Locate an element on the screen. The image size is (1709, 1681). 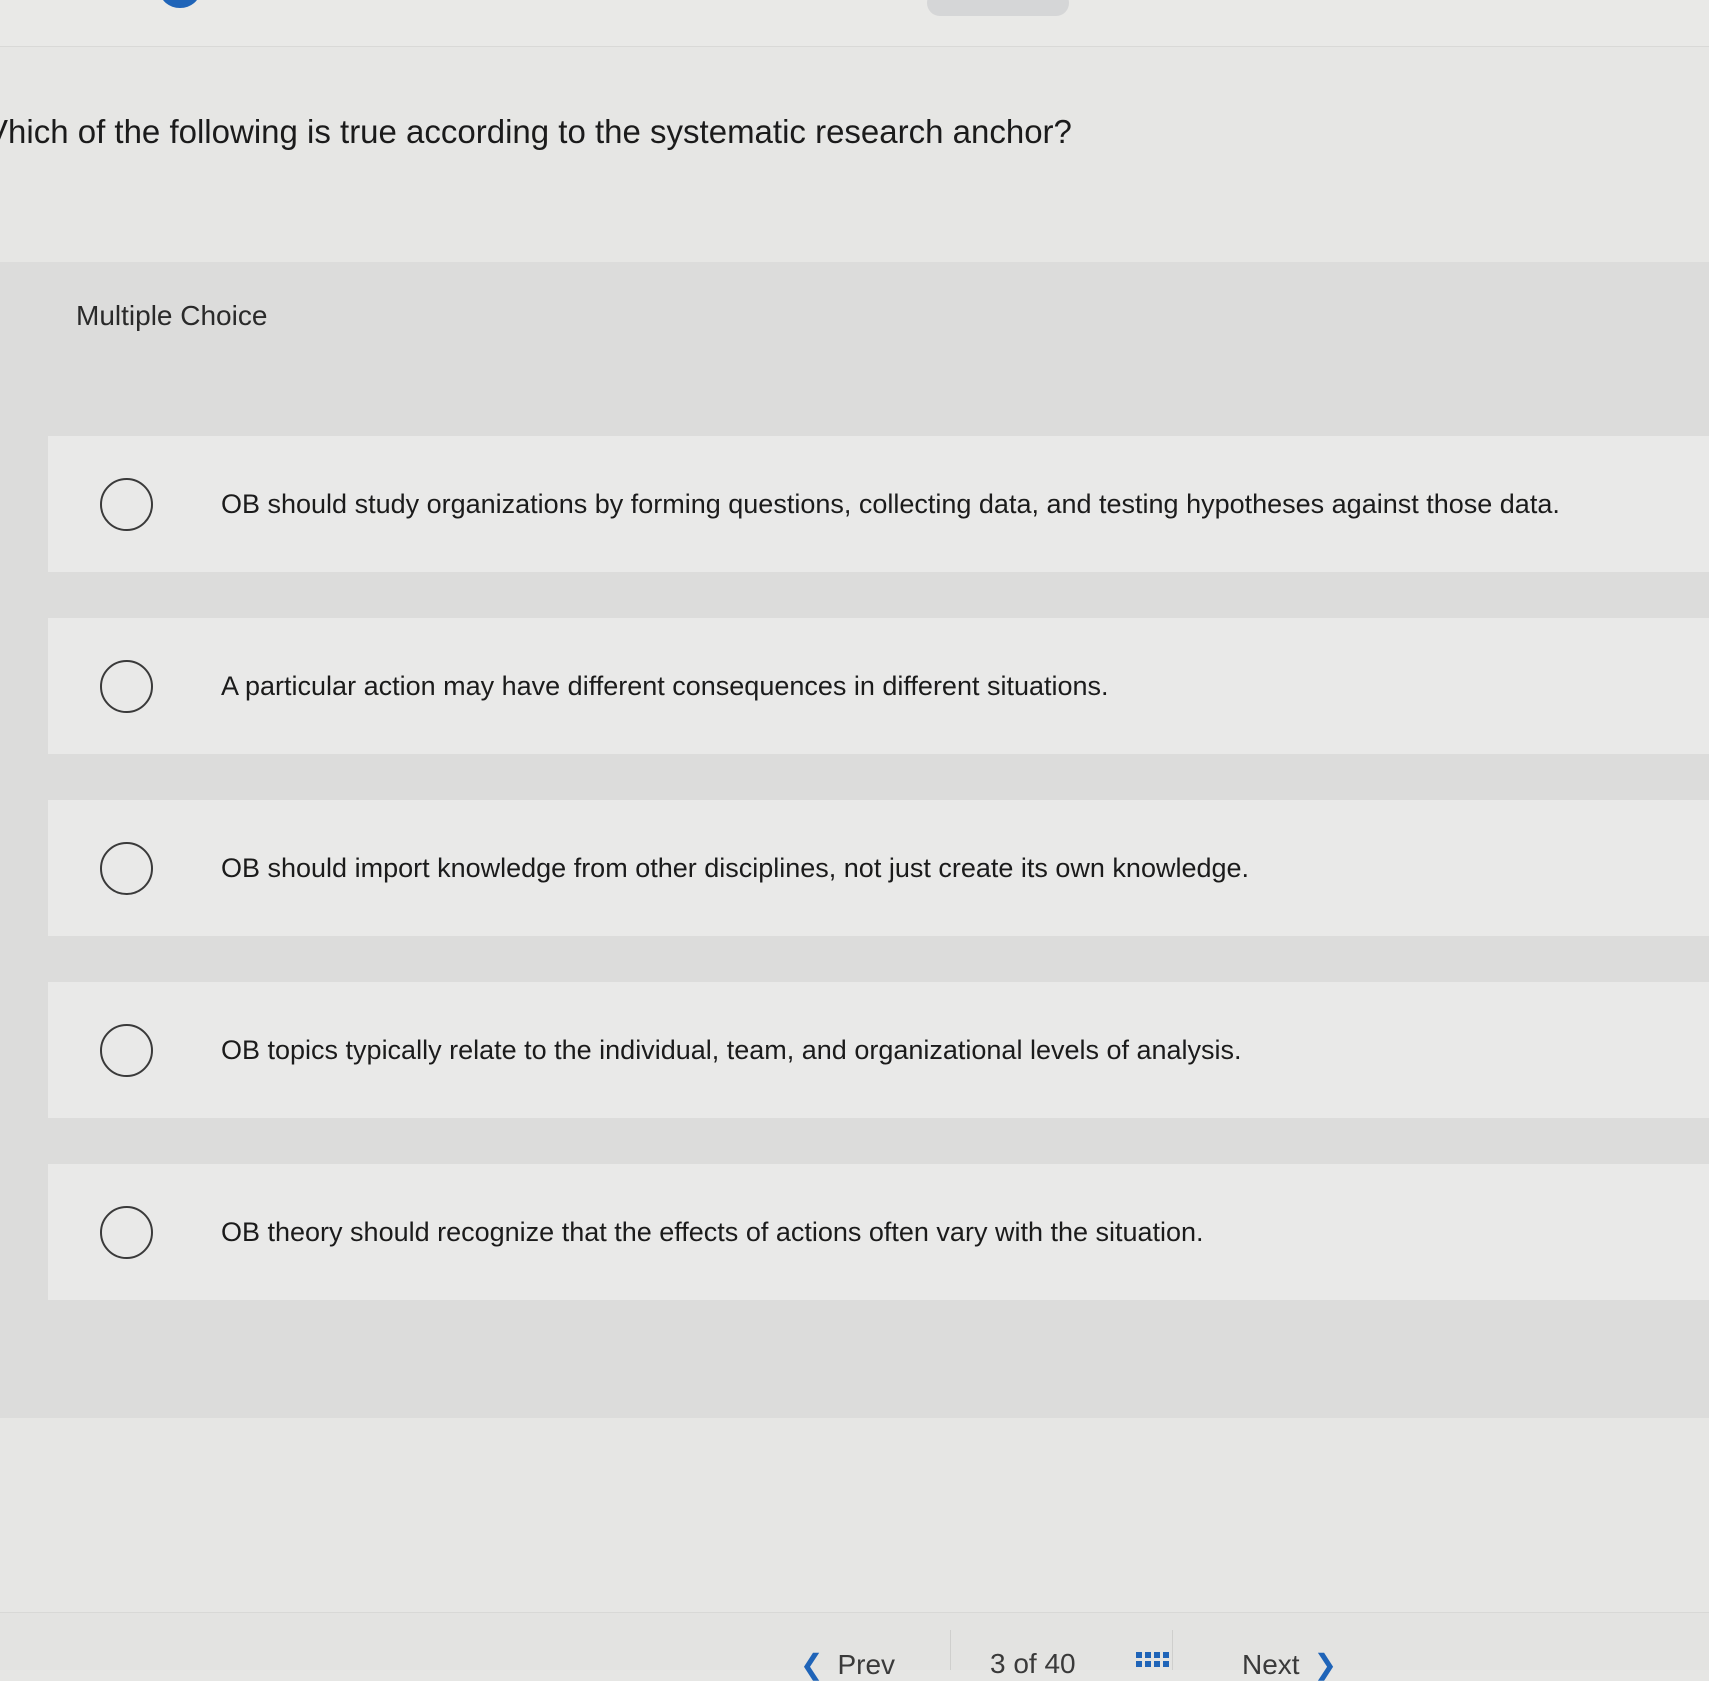
next-label: Next is located at coordinates (1271, 1664).